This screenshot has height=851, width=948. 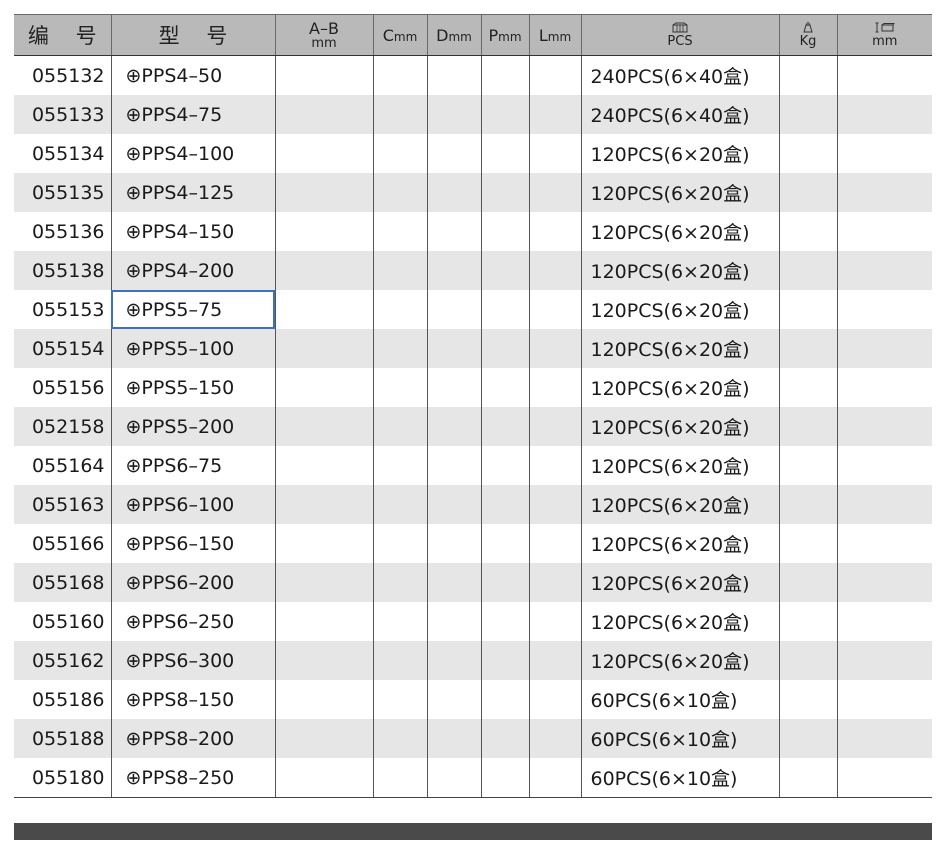 I want to click on cell-model: ⊕PPS6–200, so click(x=192, y=582).